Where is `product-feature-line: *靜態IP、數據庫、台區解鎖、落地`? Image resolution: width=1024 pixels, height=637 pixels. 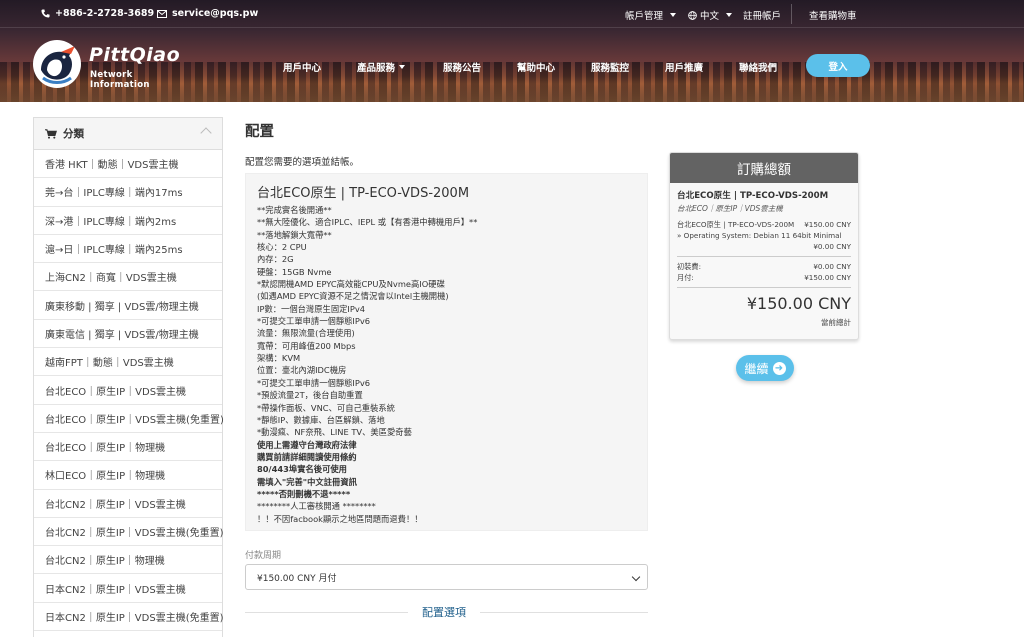 product-feature-line: *靜態IP、數據庫、台區解鎖、落地 is located at coordinates (321, 419).